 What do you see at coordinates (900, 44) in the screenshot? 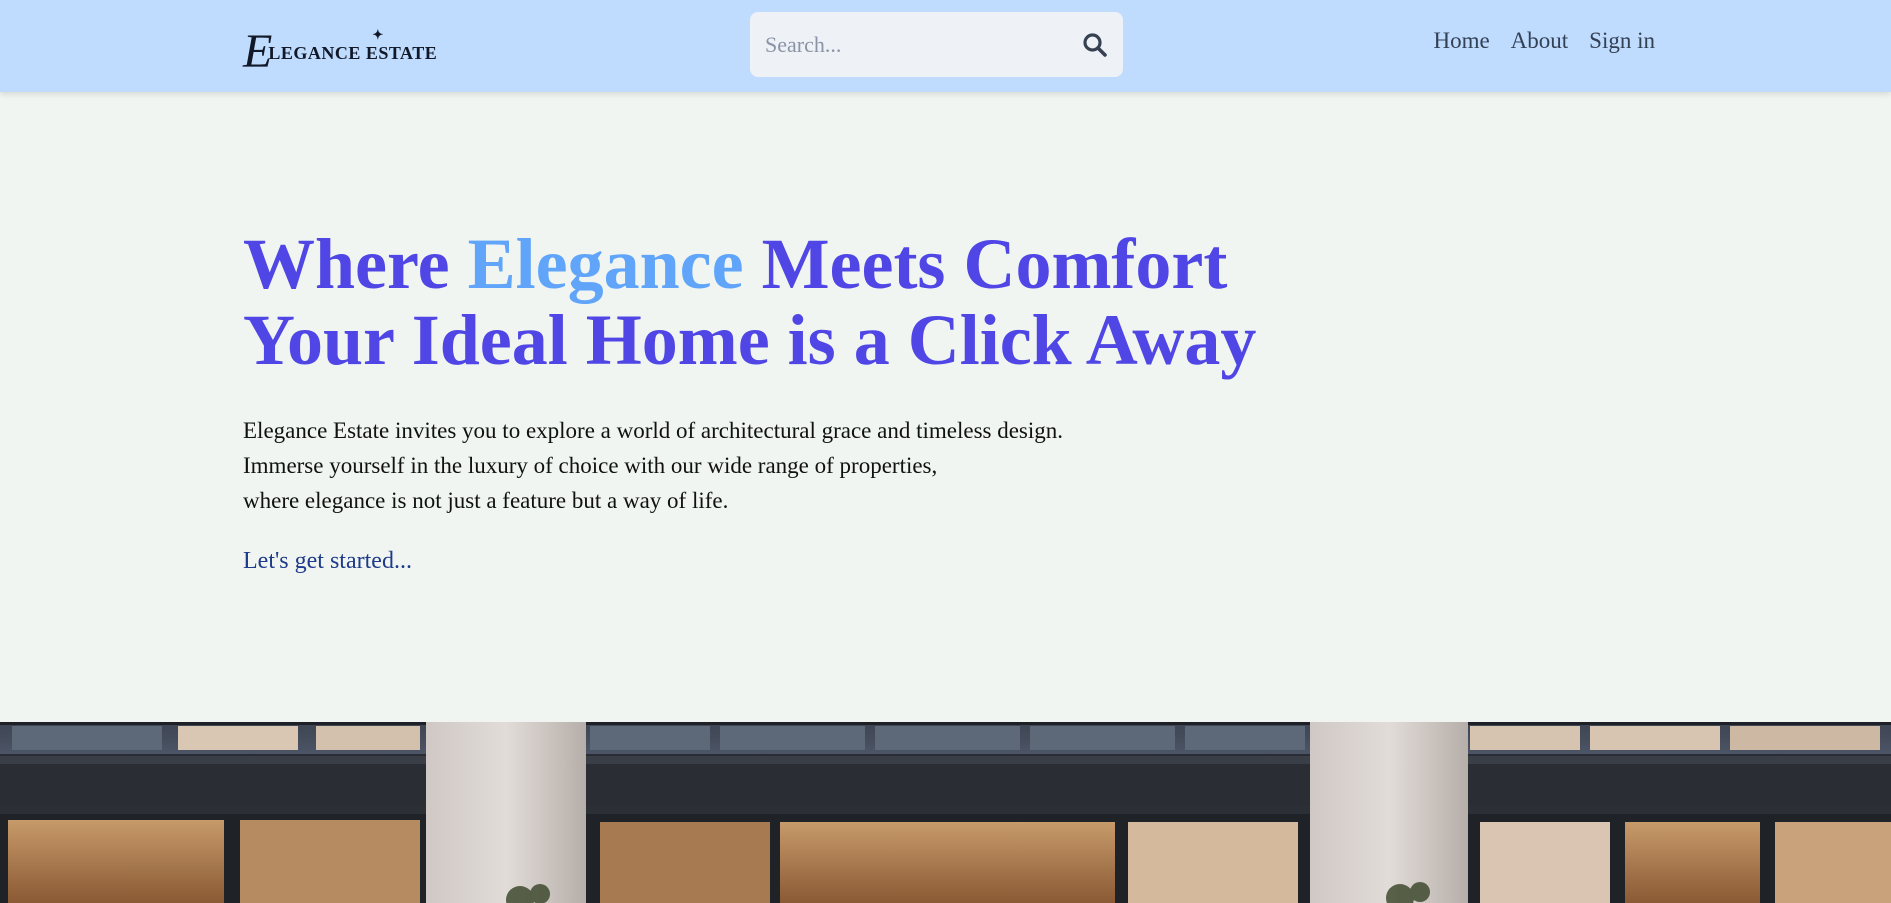
I see `search-input` at bounding box center [900, 44].